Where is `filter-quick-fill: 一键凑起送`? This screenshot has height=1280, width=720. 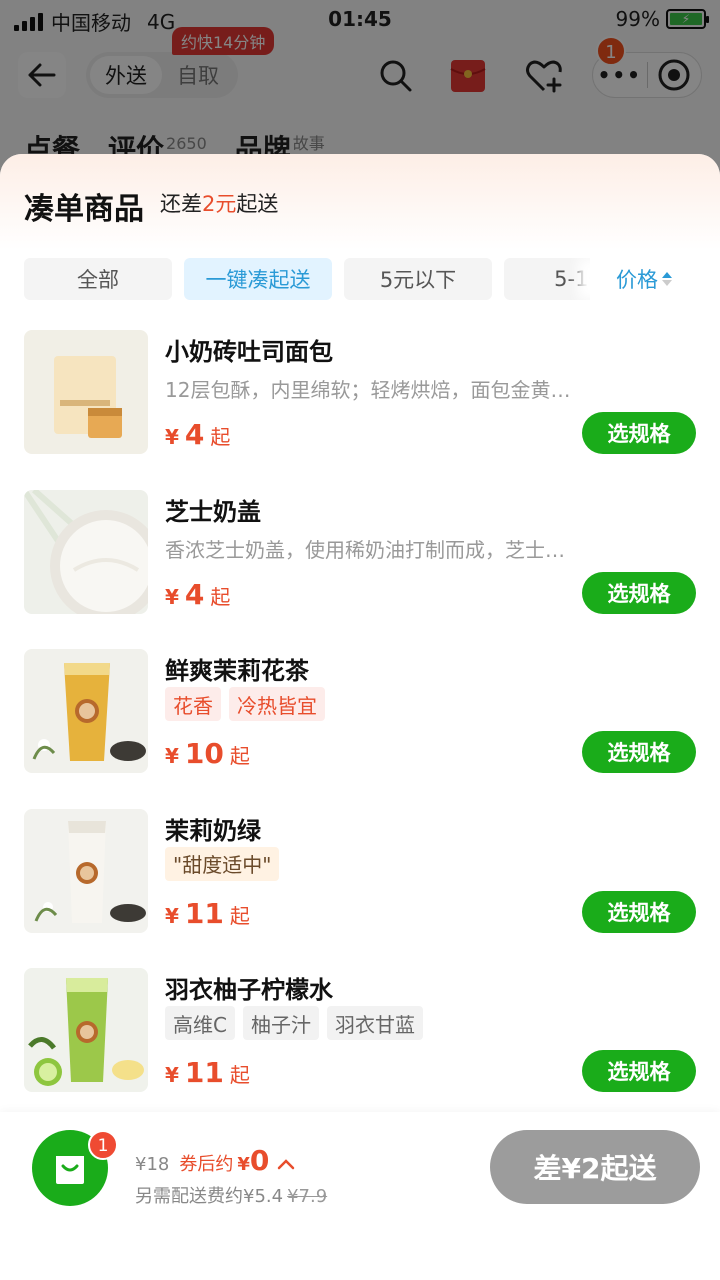 filter-quick-fill: 一键凑起送 is located at coordinates (258, 279).